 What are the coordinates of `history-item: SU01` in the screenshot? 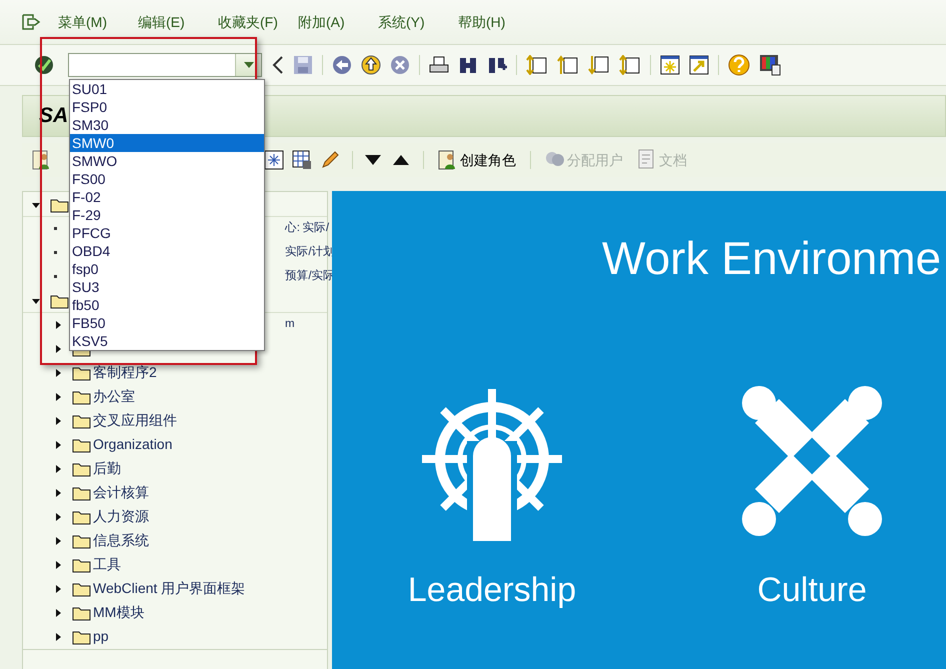 It's located at (167, 89).